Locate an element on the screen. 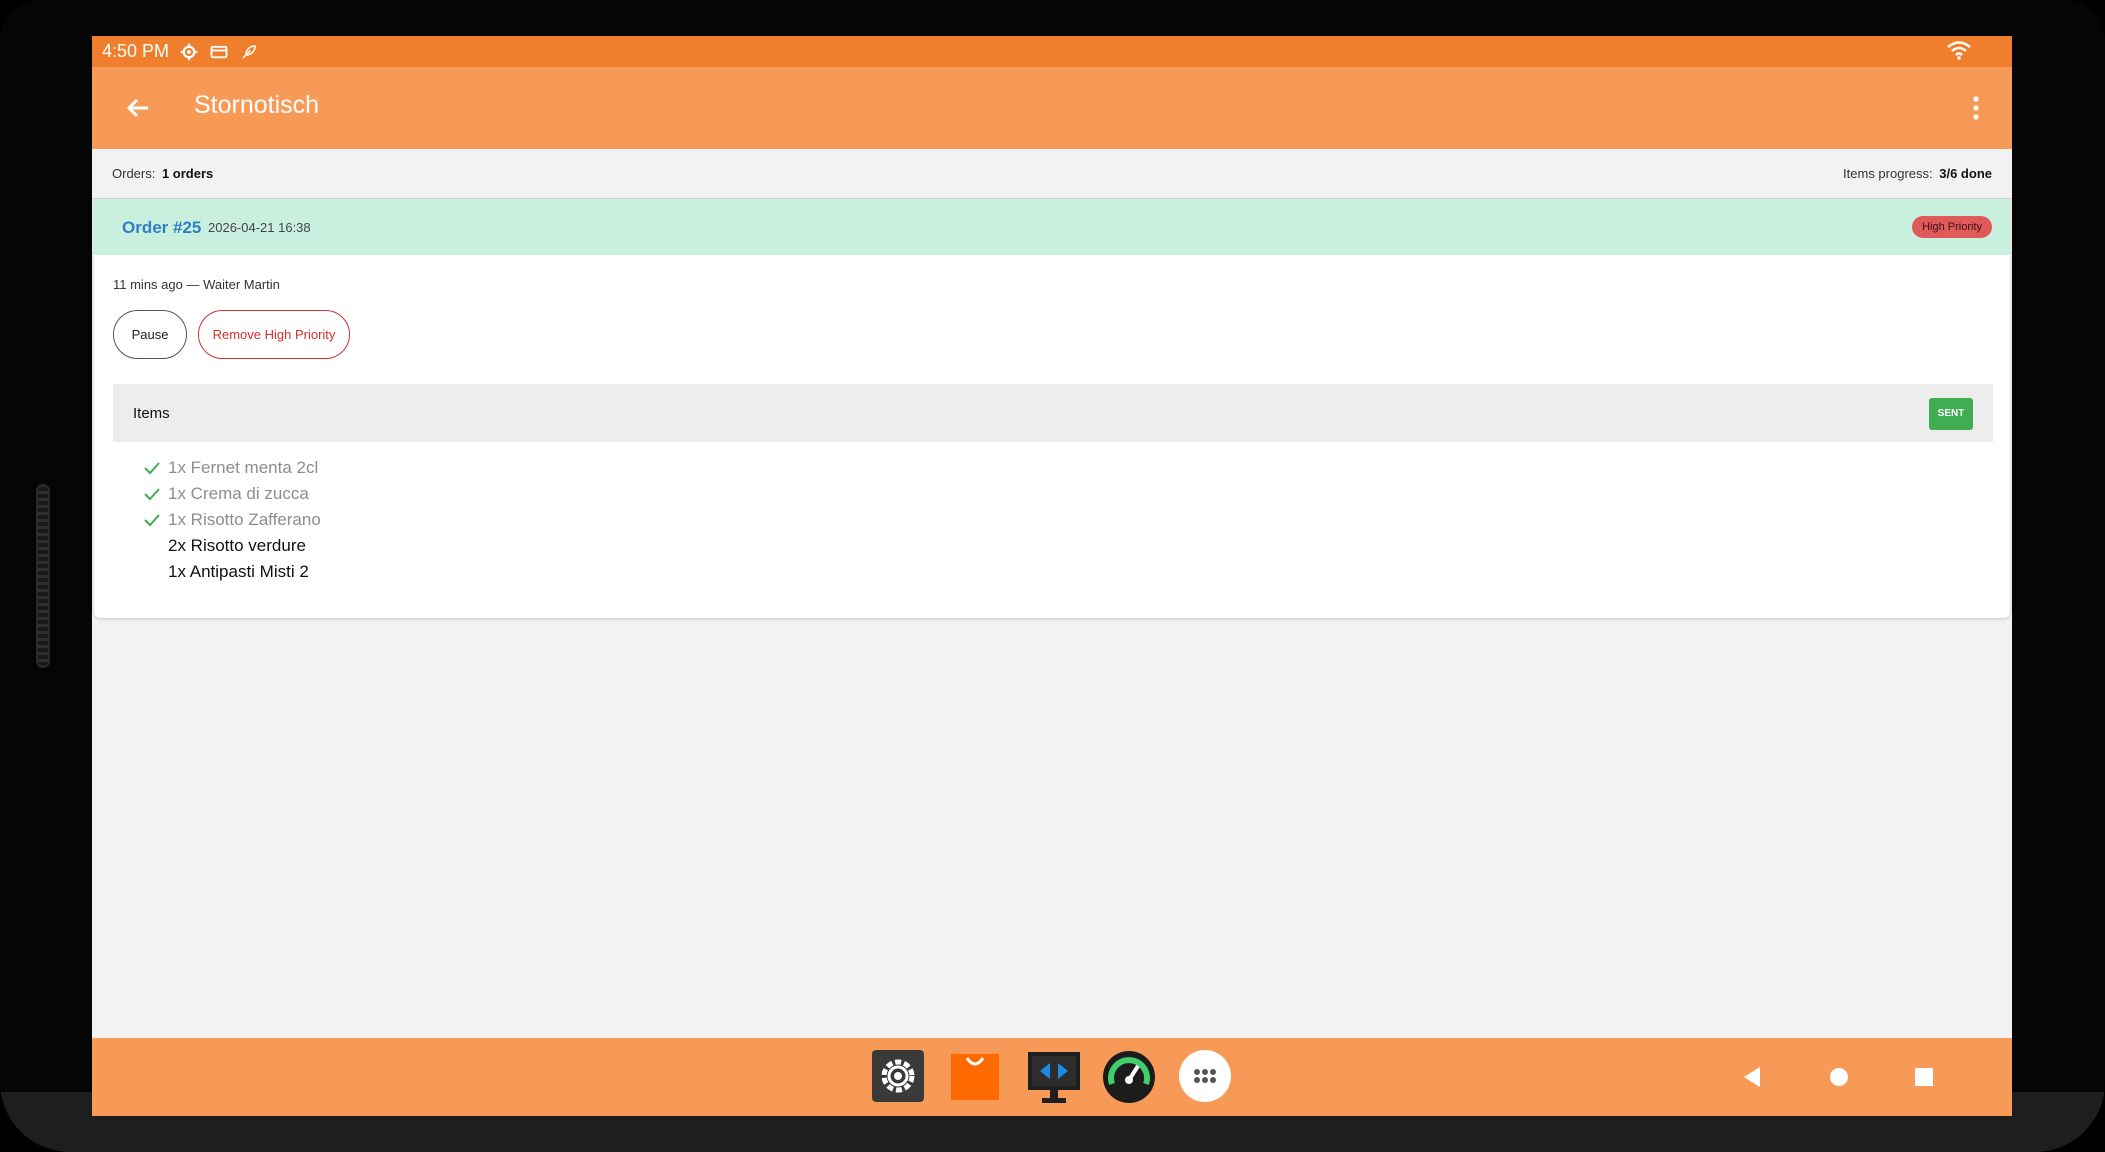 The width and height of the screenshot is (2105, 1152). remote-desktop-app-icon is located at coordinates (1053, 1076).